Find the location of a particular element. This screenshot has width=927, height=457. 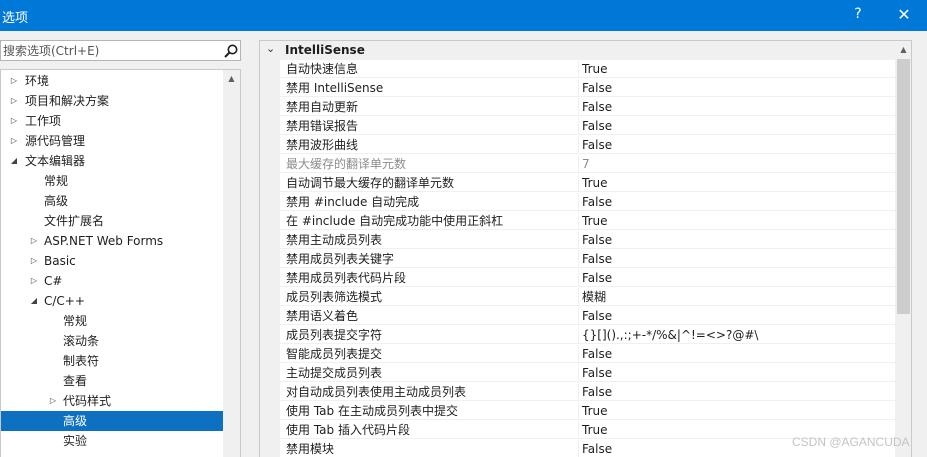

property-row: 禁用 IntelliSense False is located at coordinates (577, 88).